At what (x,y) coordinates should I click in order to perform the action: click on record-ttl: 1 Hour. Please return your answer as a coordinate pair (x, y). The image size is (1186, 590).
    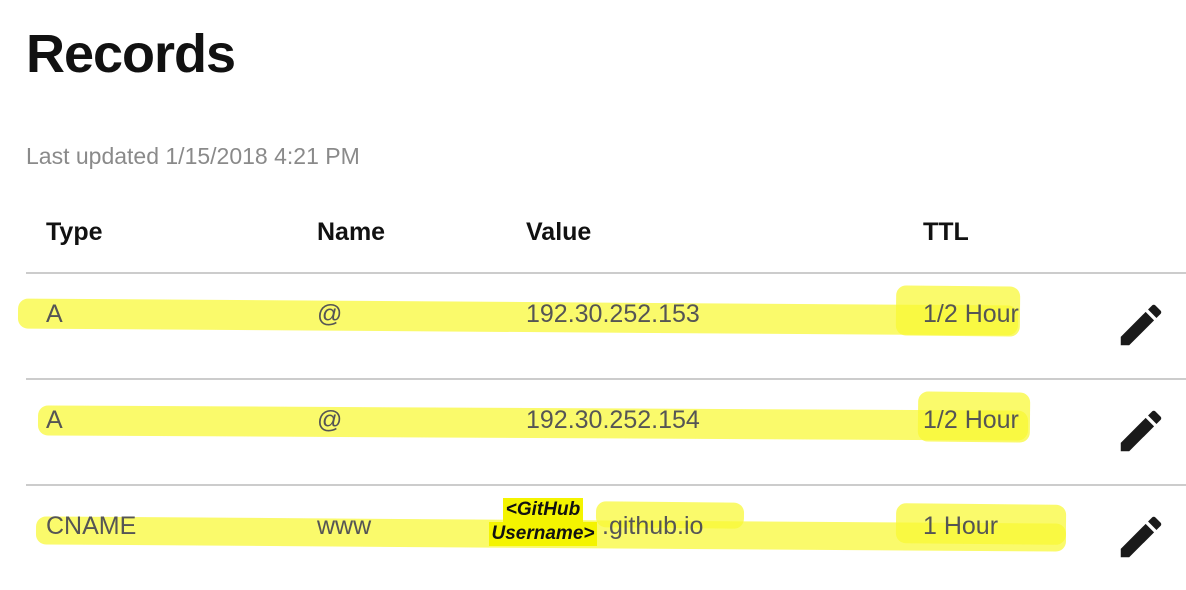
    Looking at the image, I should click on (961, 526).